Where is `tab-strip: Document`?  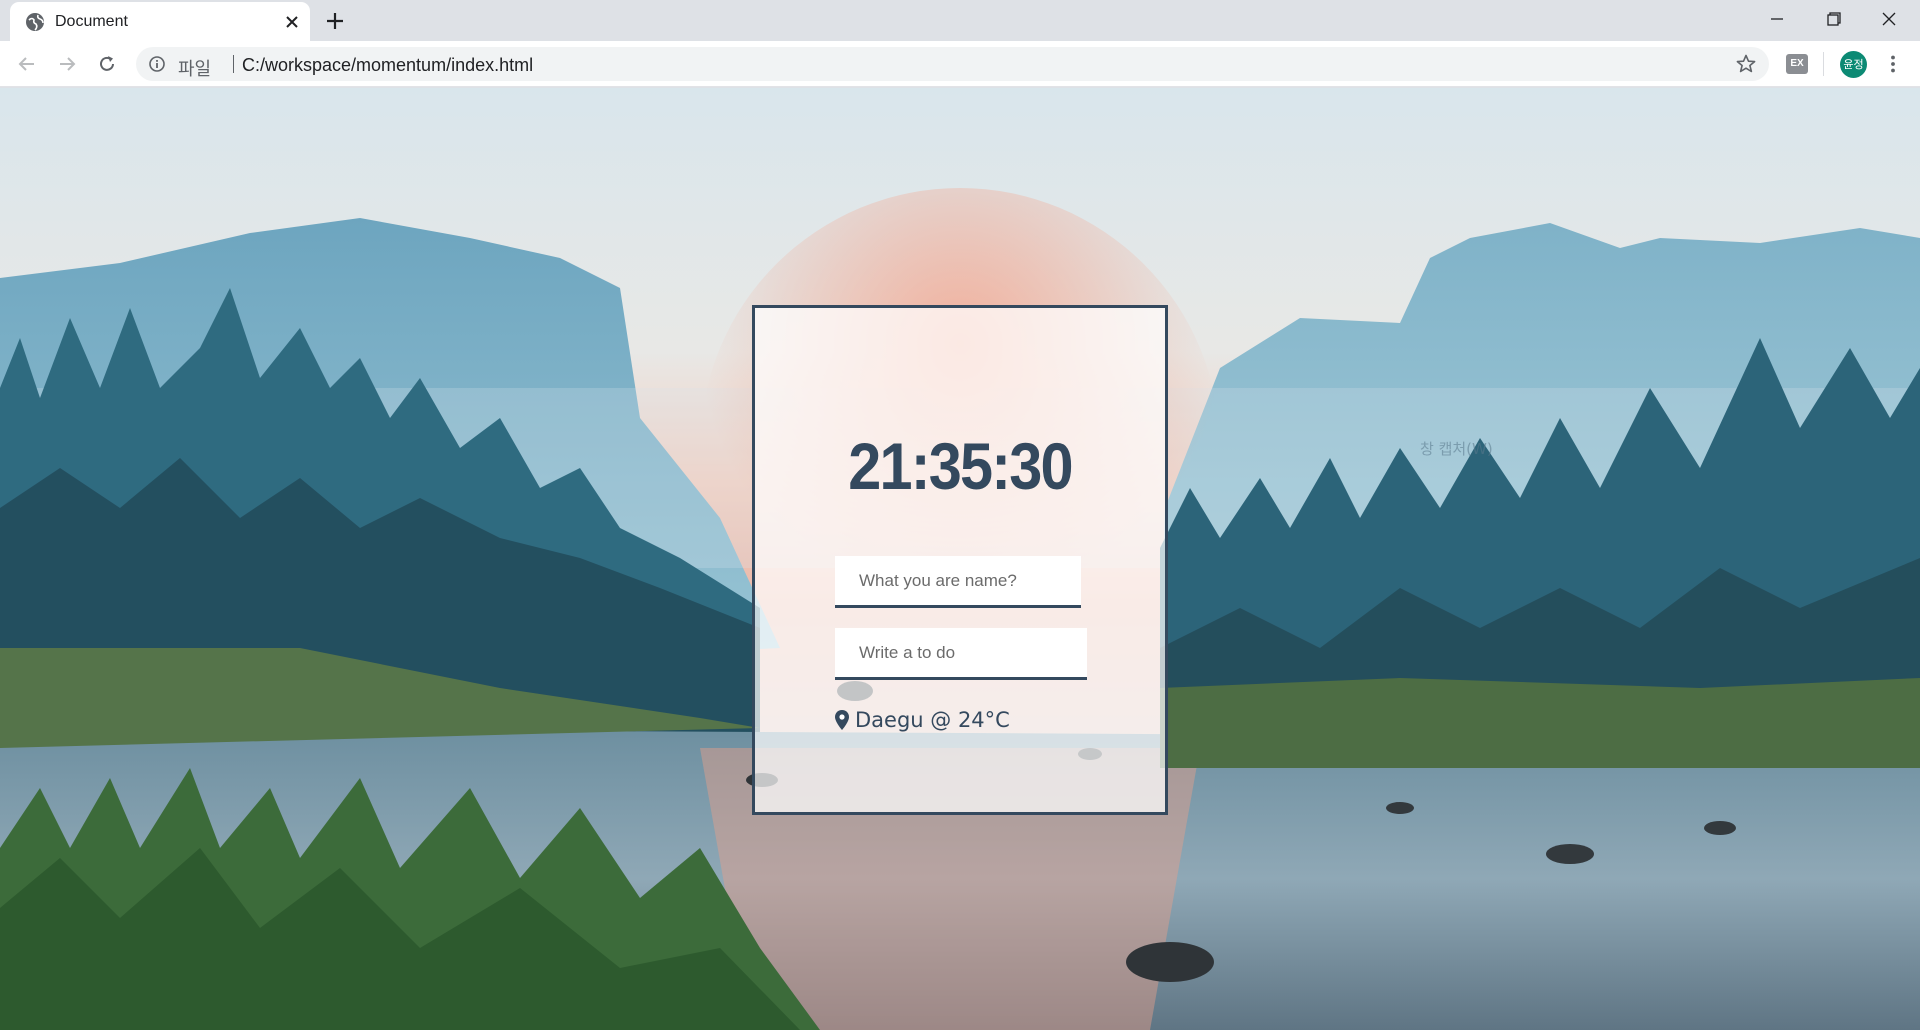
tab-strip: Document is located at coordinates (960, 20).